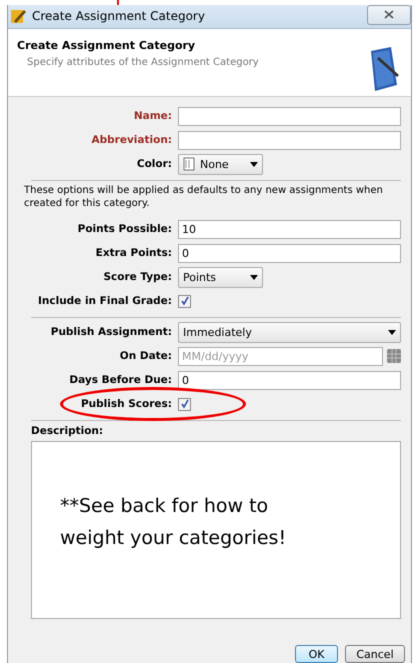 This screenshot has height=663, width=414. Describe the element at coordinates (120, 380) in the screenshot. I see `field-label: Days Before Due:` at that location.